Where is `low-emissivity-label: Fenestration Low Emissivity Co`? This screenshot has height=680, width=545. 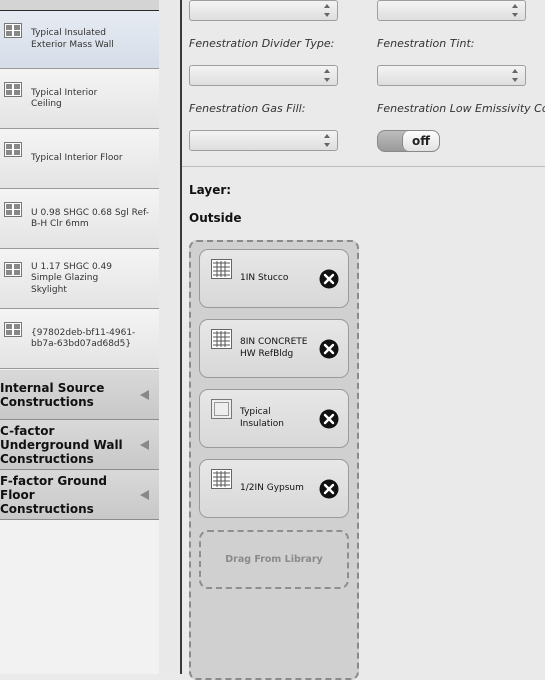
low-emissivity-label: Fenestration Low Emissivity Co is located at coordinates (461, 108).